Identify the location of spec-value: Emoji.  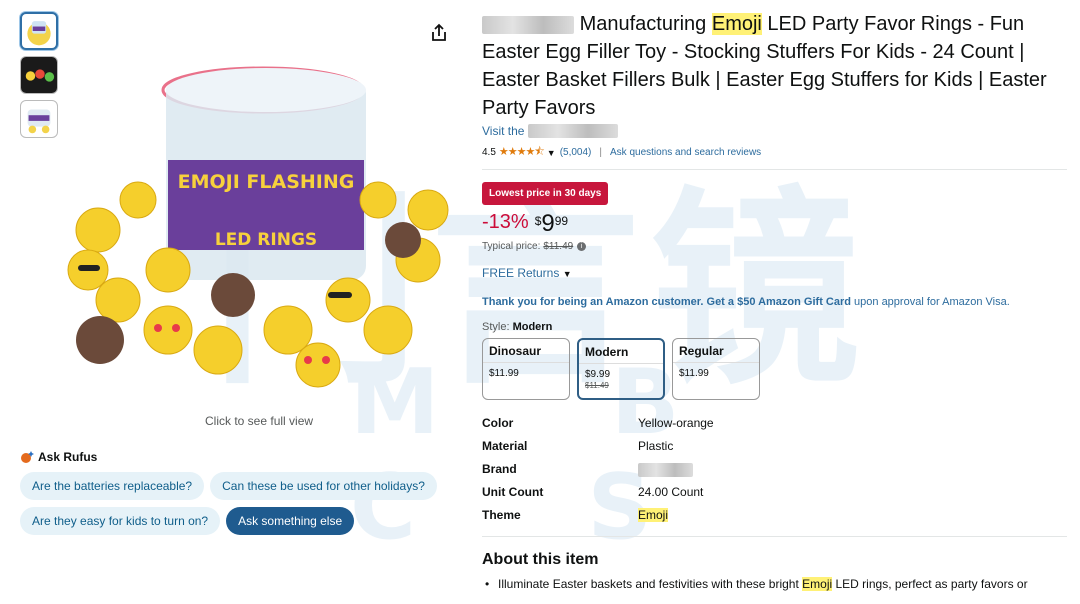
(852, 519).